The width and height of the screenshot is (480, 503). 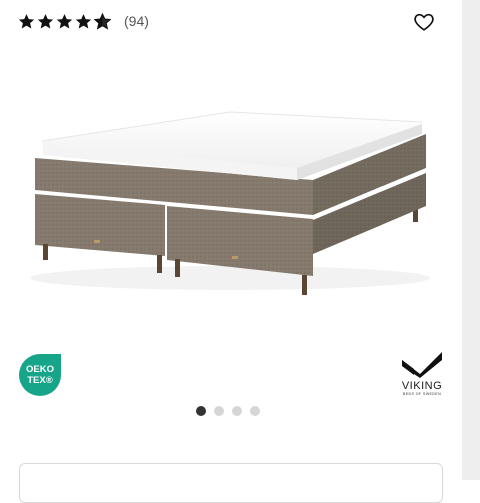 I want to click on carousel-pagination, so click(x=232, y=411).